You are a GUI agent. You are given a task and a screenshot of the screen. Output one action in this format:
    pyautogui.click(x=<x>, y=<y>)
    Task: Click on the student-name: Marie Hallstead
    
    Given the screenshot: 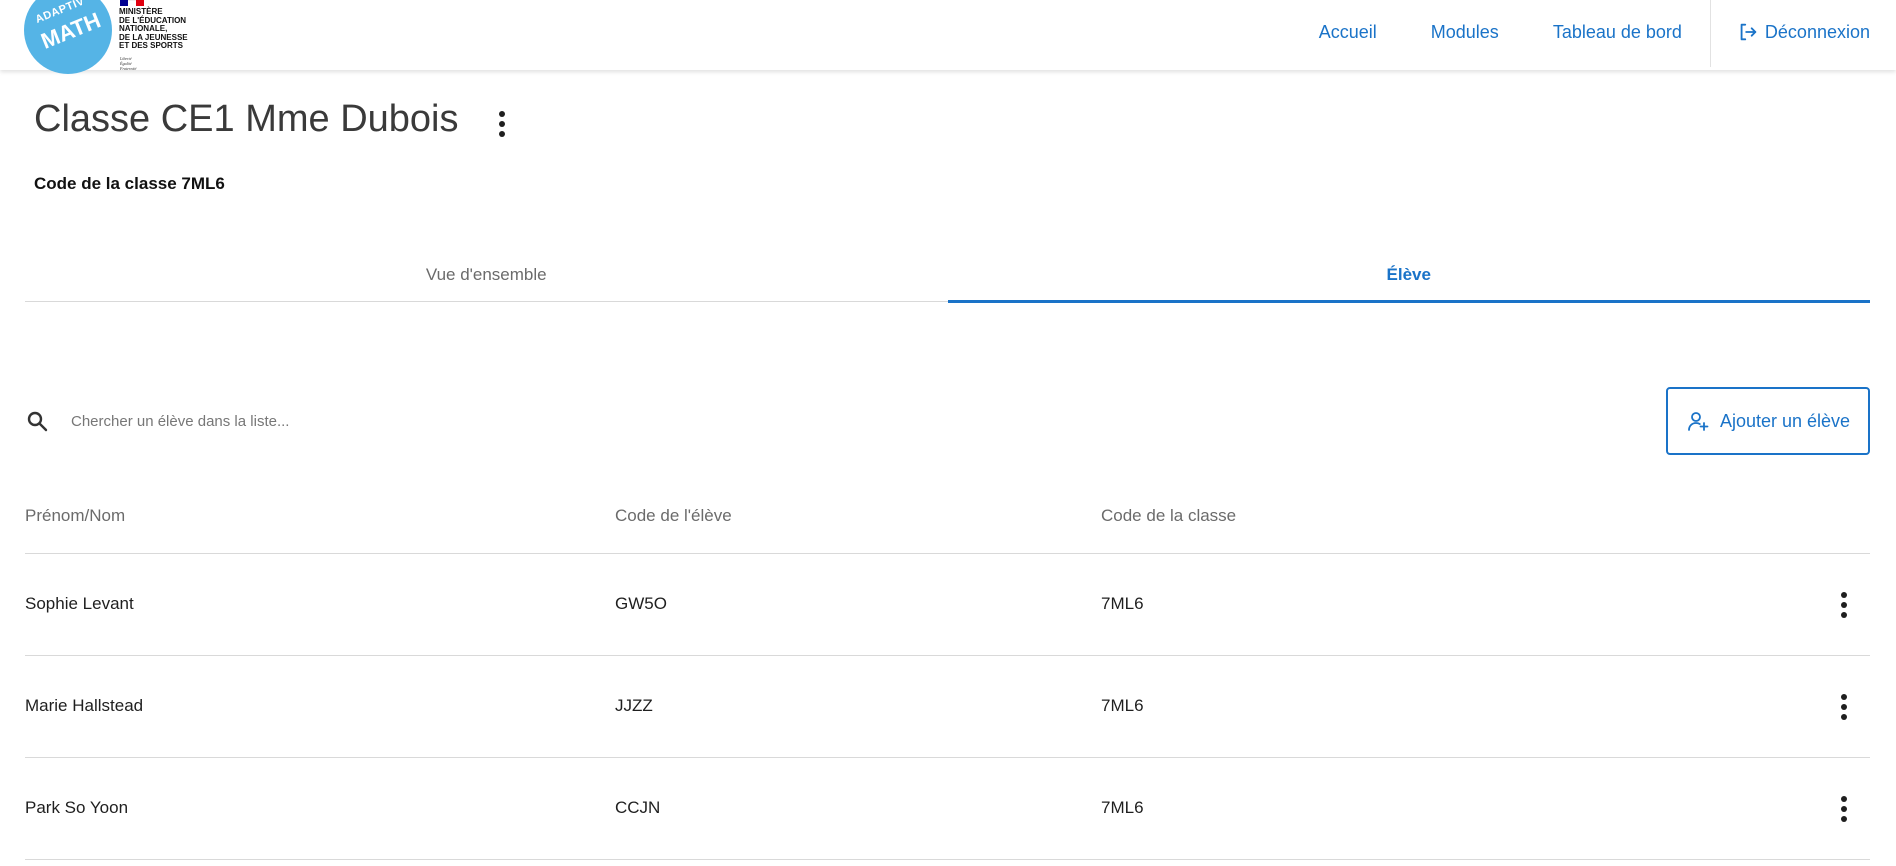 What is the action you would take?
    pyautogui.click(x=84, y=705)
    